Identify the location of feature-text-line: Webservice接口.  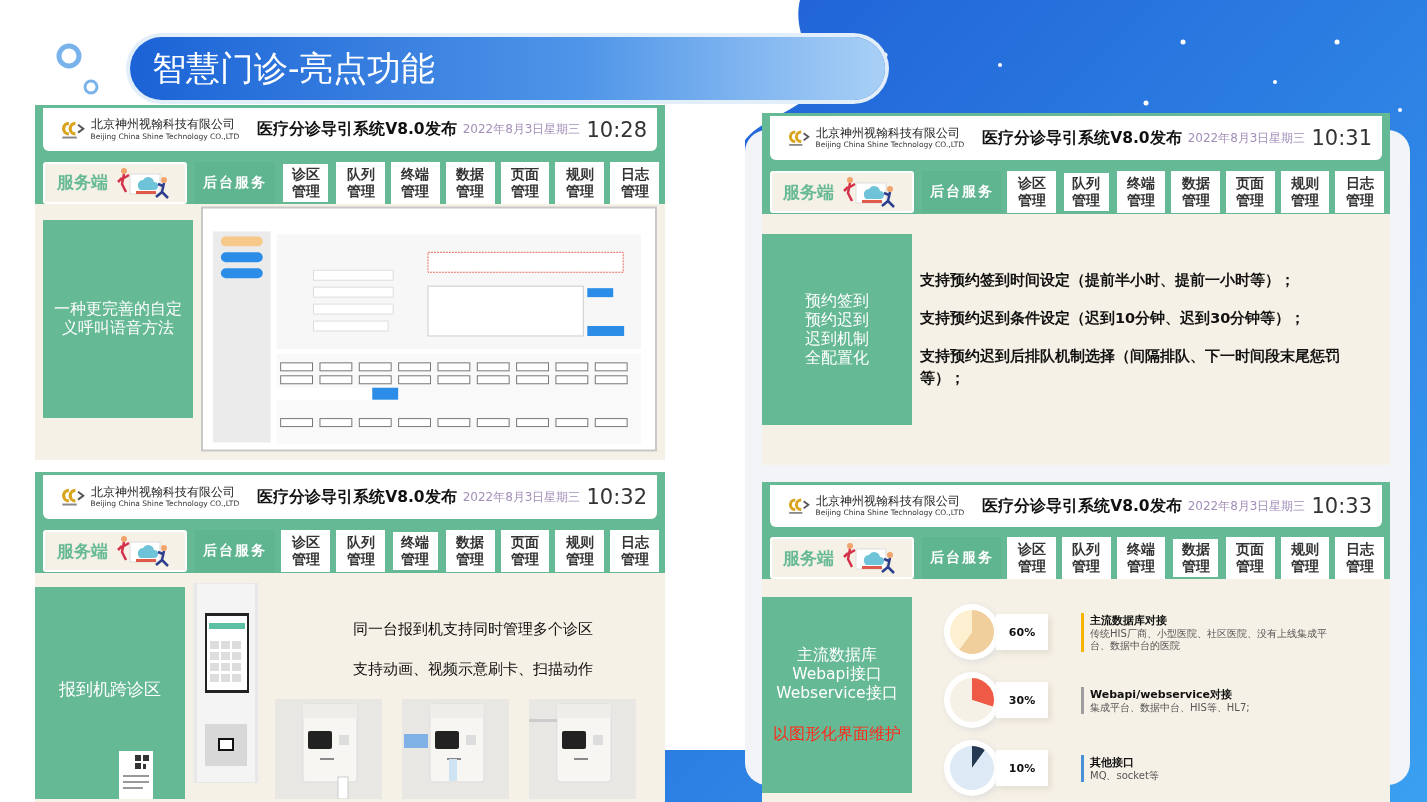
(837, 693).